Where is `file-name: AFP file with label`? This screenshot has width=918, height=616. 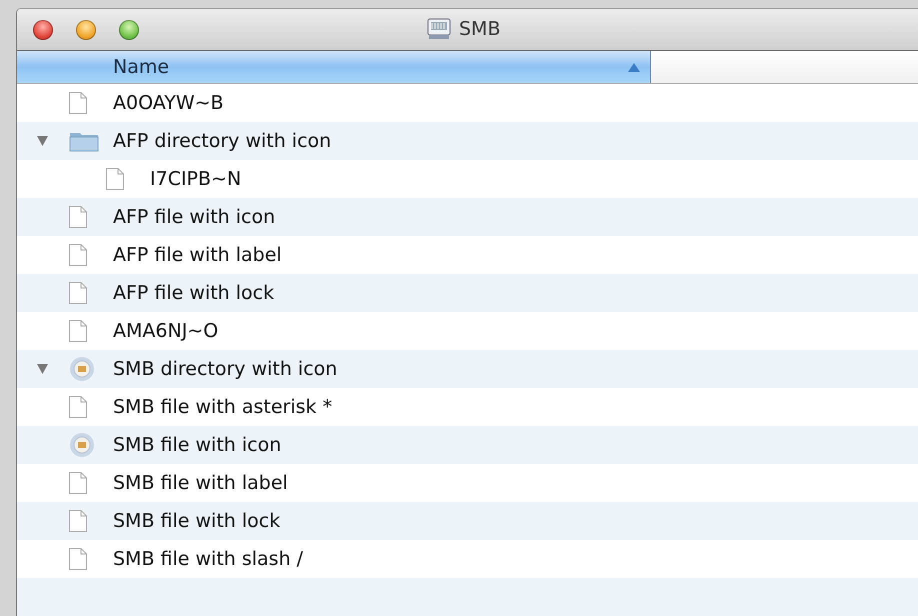
file-name: AFP file with label is located at coordinates (197, 255).